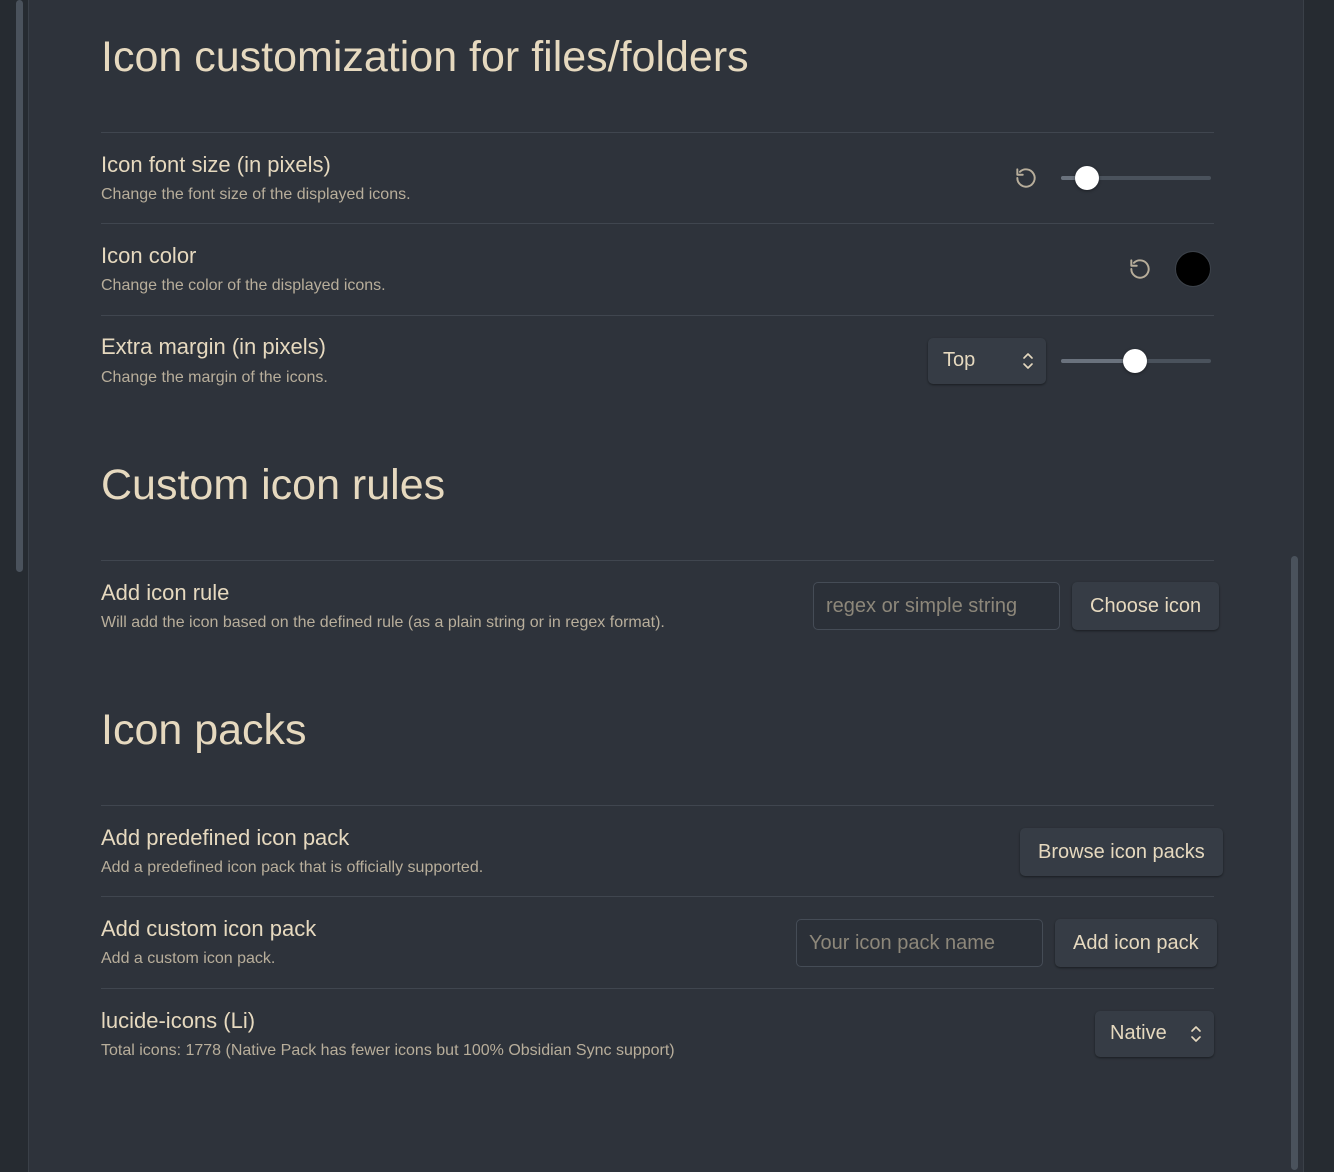  What do you see at coordinates (214, 377) in the screenshot?
I see `setting-desc-extra-margin: Change the margin of the icons.` at bounding box center [214, 377].